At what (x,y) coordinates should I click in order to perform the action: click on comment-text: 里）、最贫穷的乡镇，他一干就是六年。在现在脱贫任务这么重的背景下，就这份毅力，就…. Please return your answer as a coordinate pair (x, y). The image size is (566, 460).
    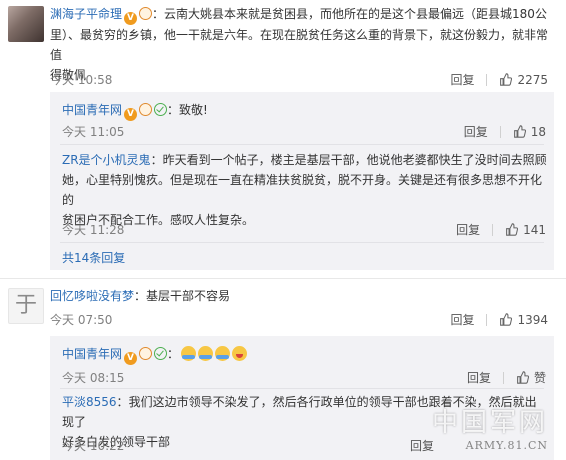
    Looking at the image, I should click on (299, 45).